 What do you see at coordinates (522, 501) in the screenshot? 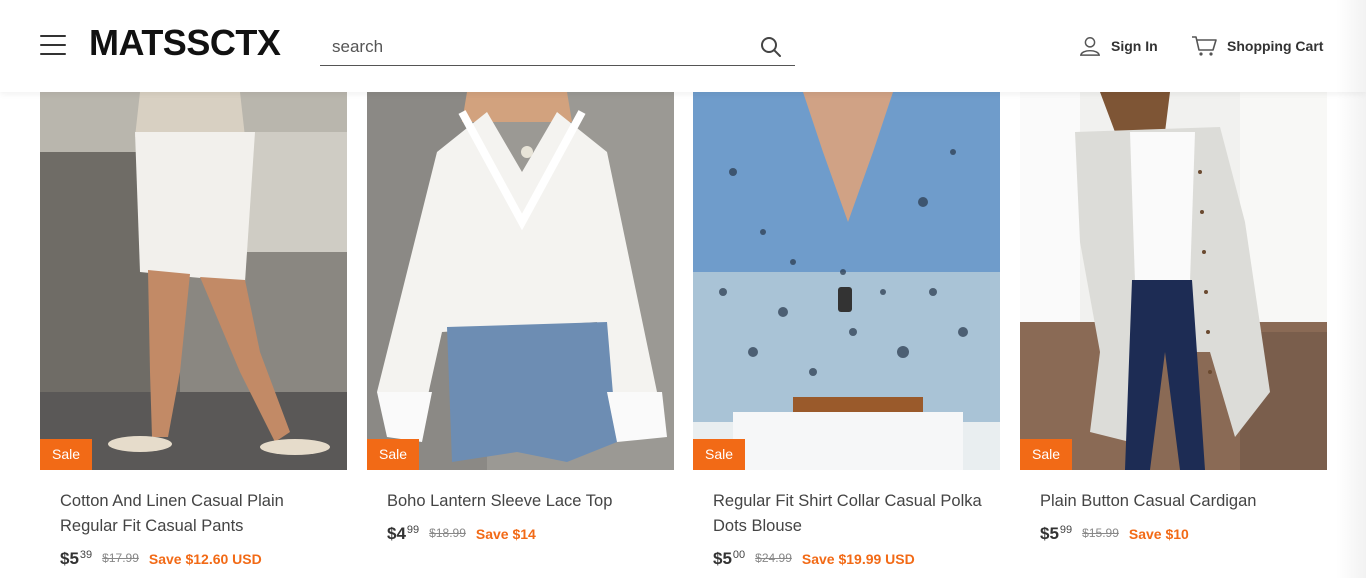
I see `product-title: Boho Lantern Sleeve Lace Top` at bounding box center [522, 501].